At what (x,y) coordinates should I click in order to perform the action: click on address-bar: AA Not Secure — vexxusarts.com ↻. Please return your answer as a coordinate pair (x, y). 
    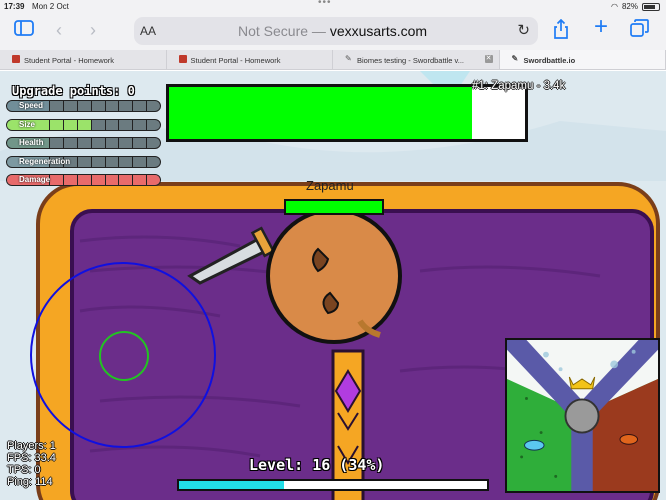
    Looking at the image, I should click on (336, 31).